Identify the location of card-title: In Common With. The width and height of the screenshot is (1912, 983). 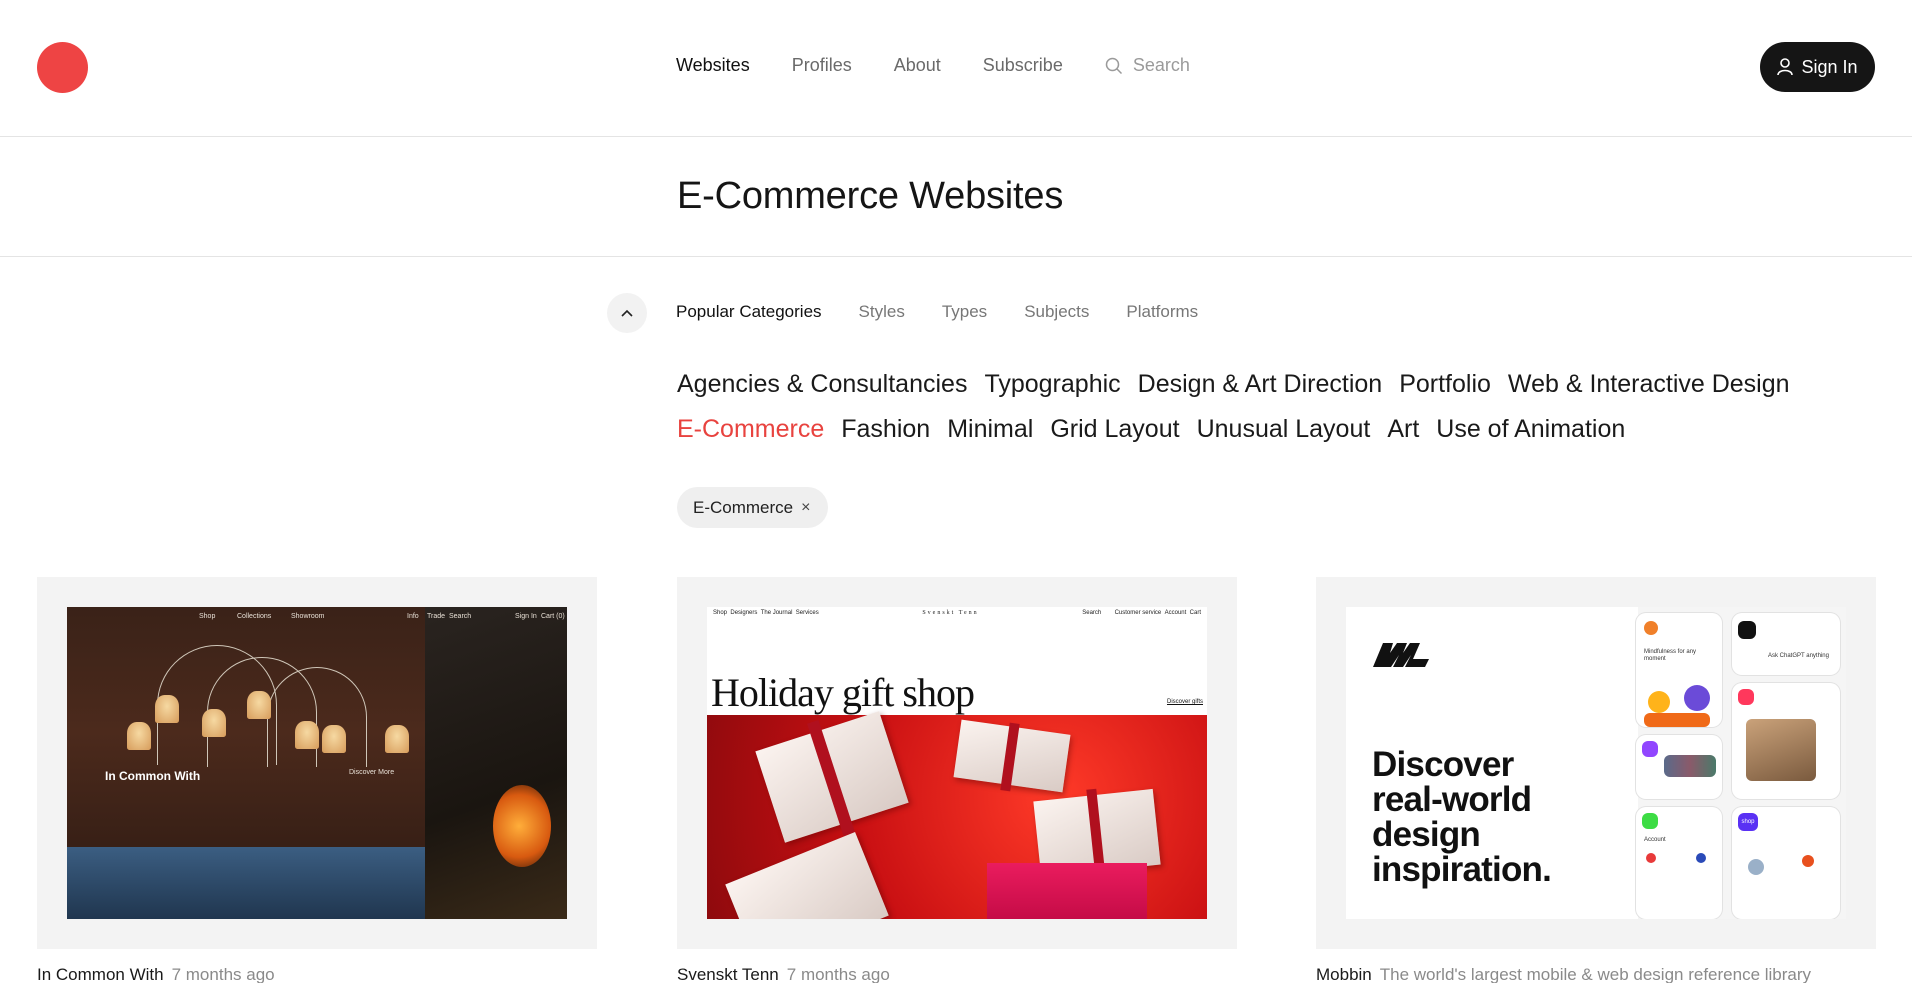
(100, 974).